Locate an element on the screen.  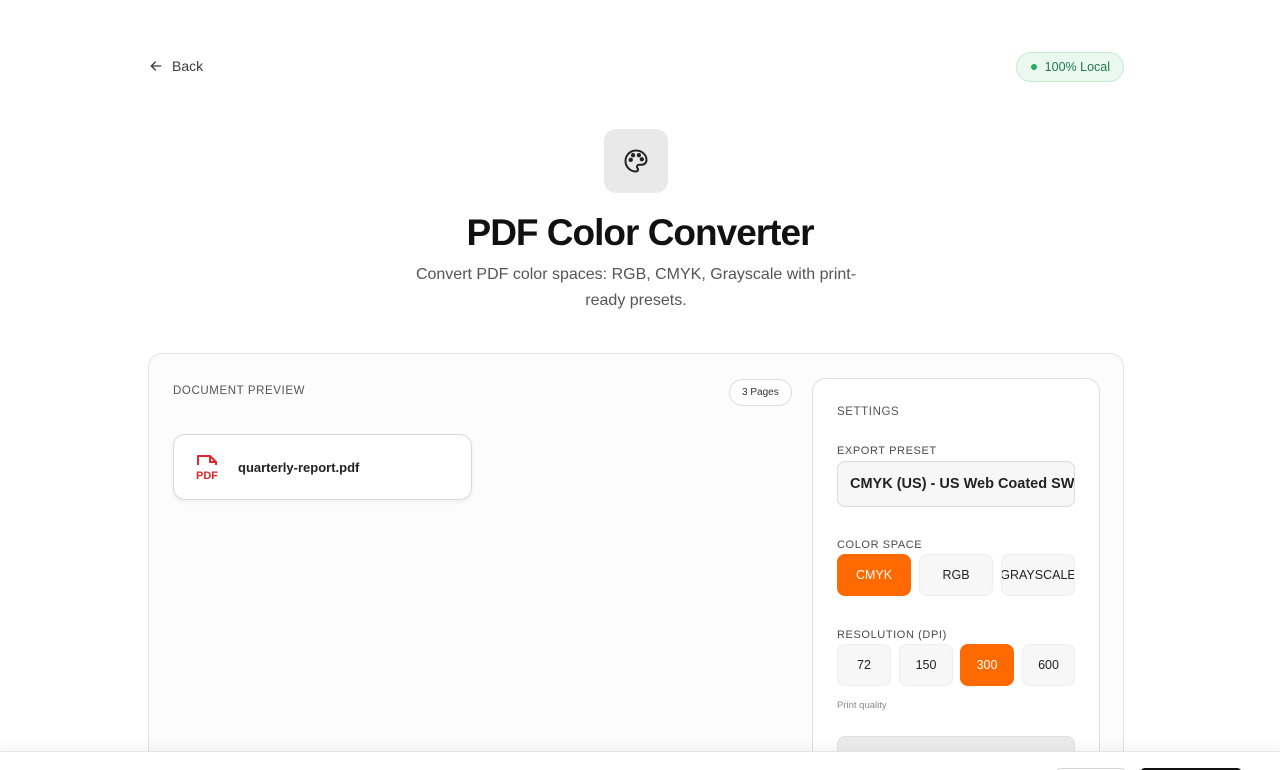
resolution-hint: Print quality is located at coordinates (862, 705).